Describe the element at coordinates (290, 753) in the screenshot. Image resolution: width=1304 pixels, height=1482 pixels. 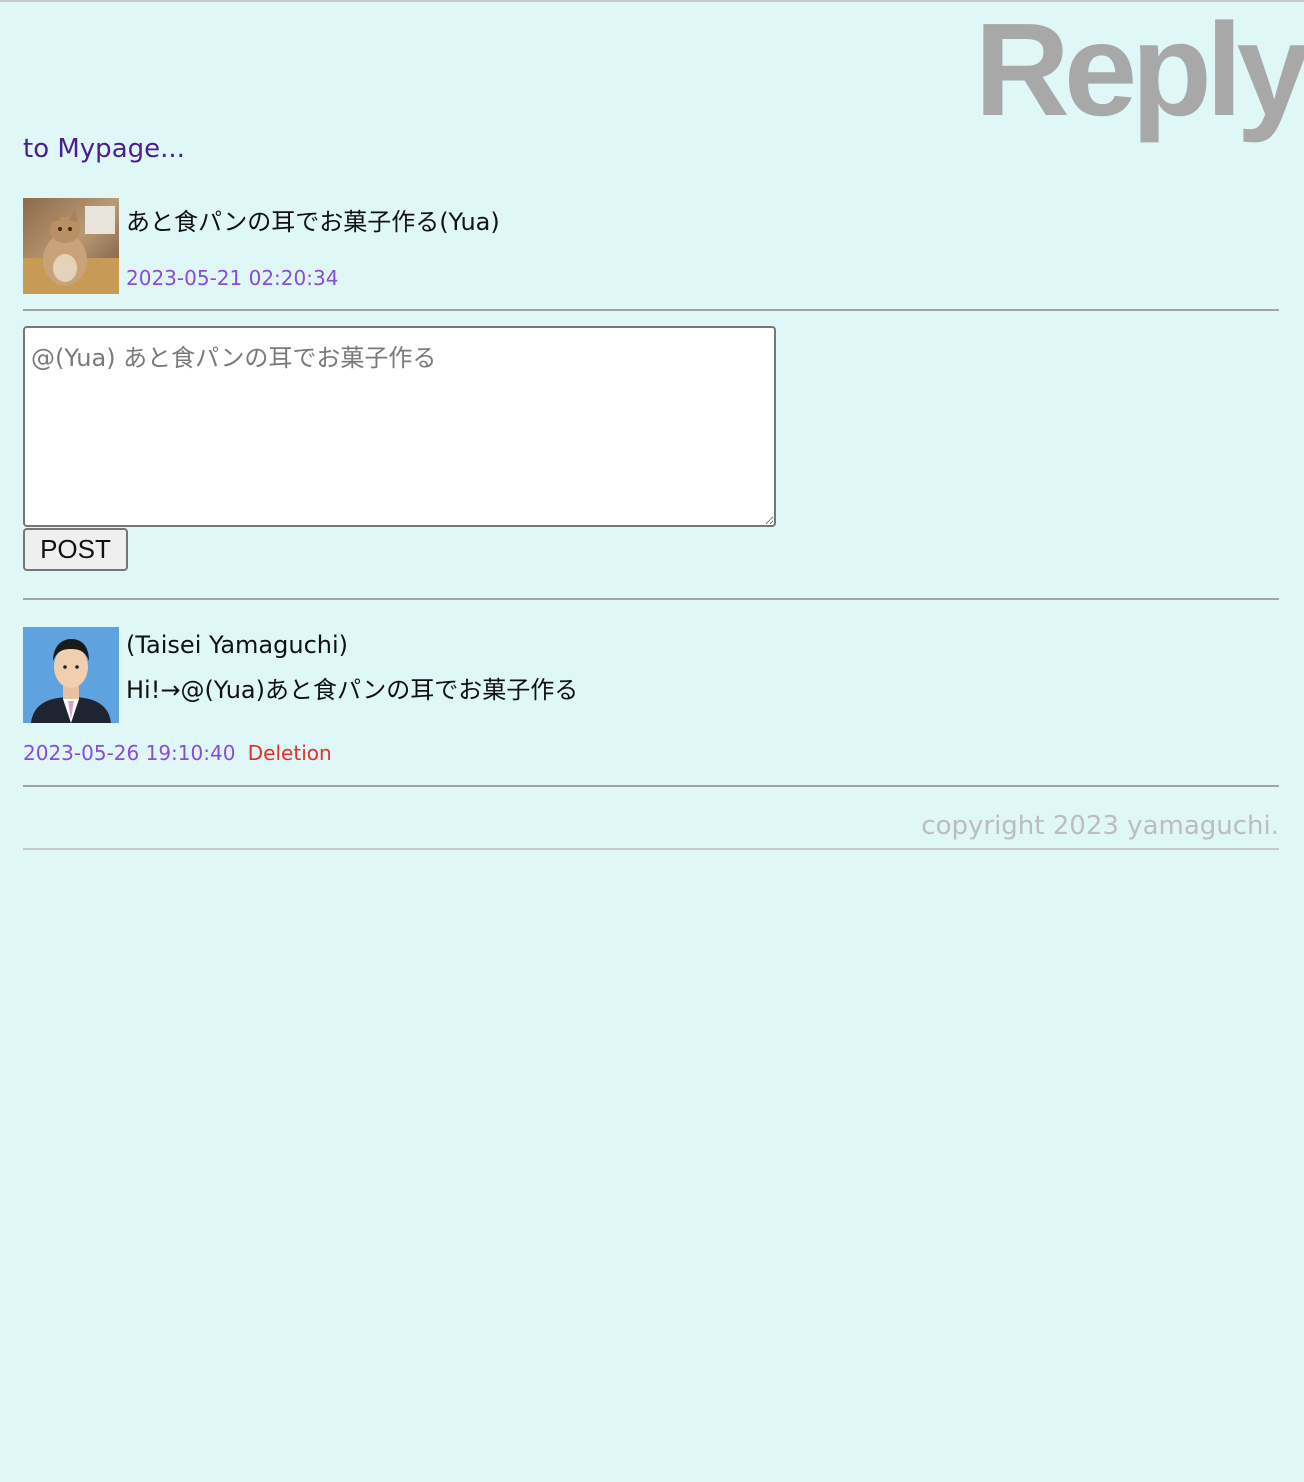
I see `delete-link: Deletion` at that location.